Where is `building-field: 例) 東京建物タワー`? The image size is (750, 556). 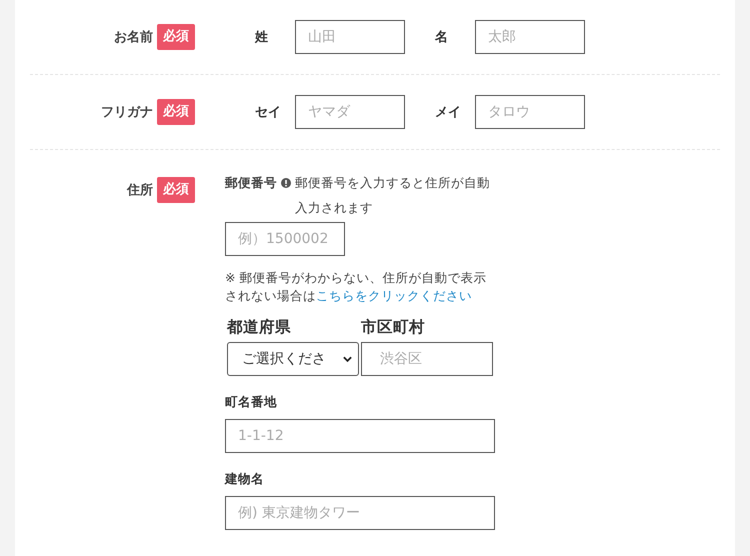
building-field: 例) 東京建物タワー is located at coordinates (360, 513).